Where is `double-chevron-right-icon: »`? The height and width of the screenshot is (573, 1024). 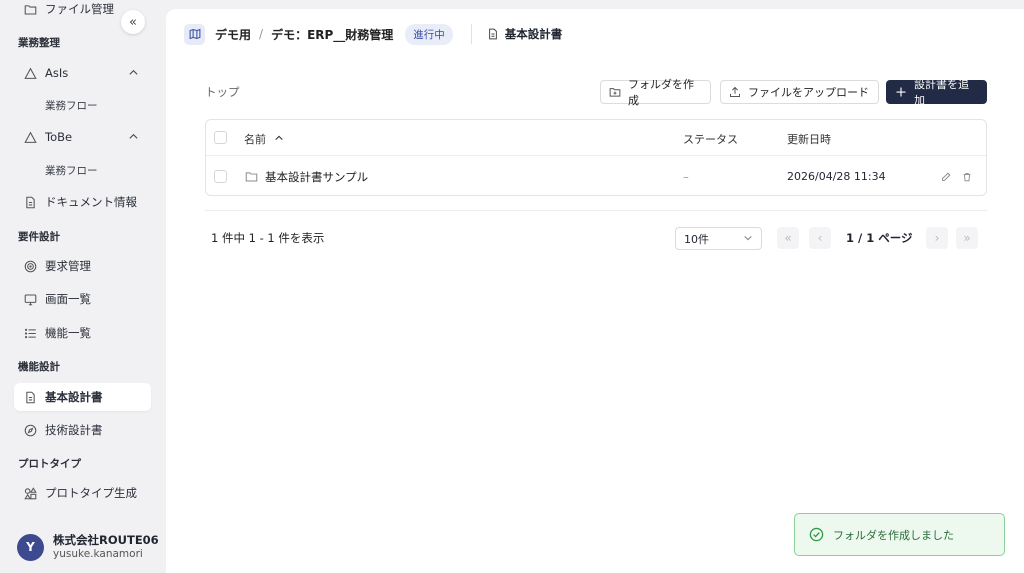 double-chevron-right-icon: » is located at coordinates (967, 238).